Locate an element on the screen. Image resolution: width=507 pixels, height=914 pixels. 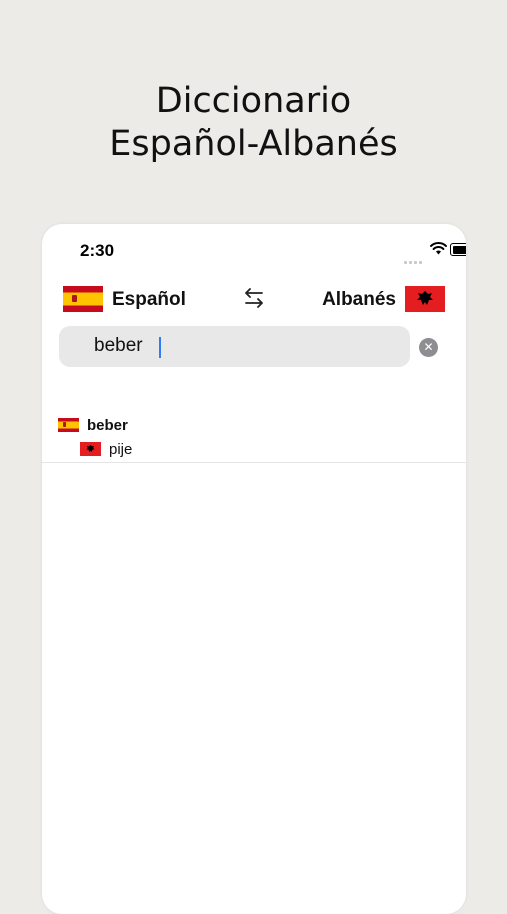
target-language-button: Albanés is located at coordinates (359, 300).